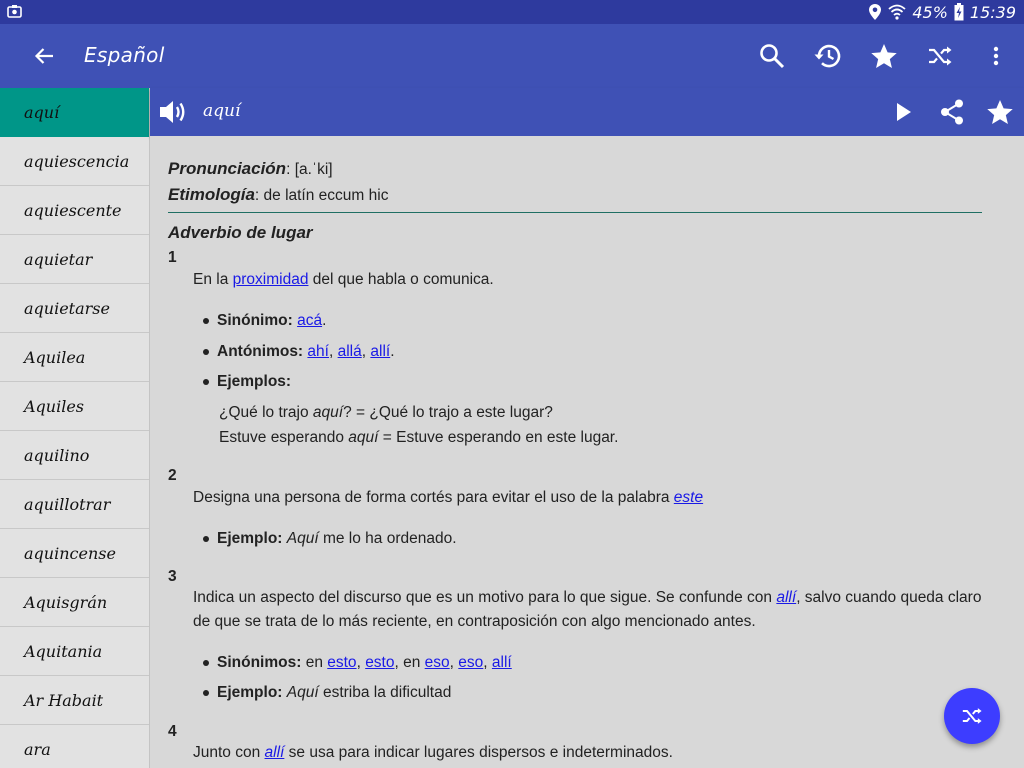  I want to click on part-of-speech: Adverbio de lugar, so click(240, 232).